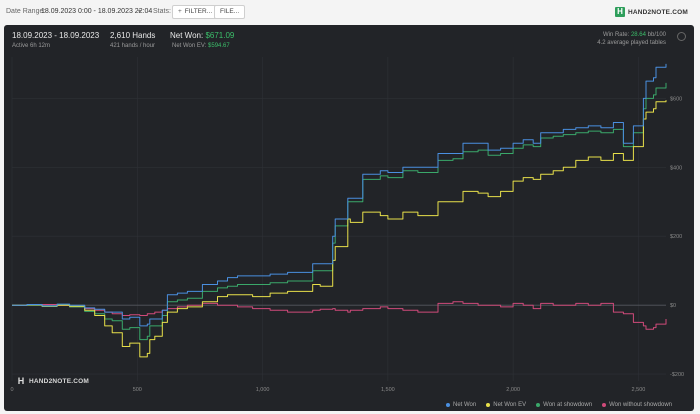 The width and height of the screenshot is (700, 414). Describe the element at coordinates (59, 381) in the screenshot. I see `watermark-text: HAND2NOTE.COM` at that location.